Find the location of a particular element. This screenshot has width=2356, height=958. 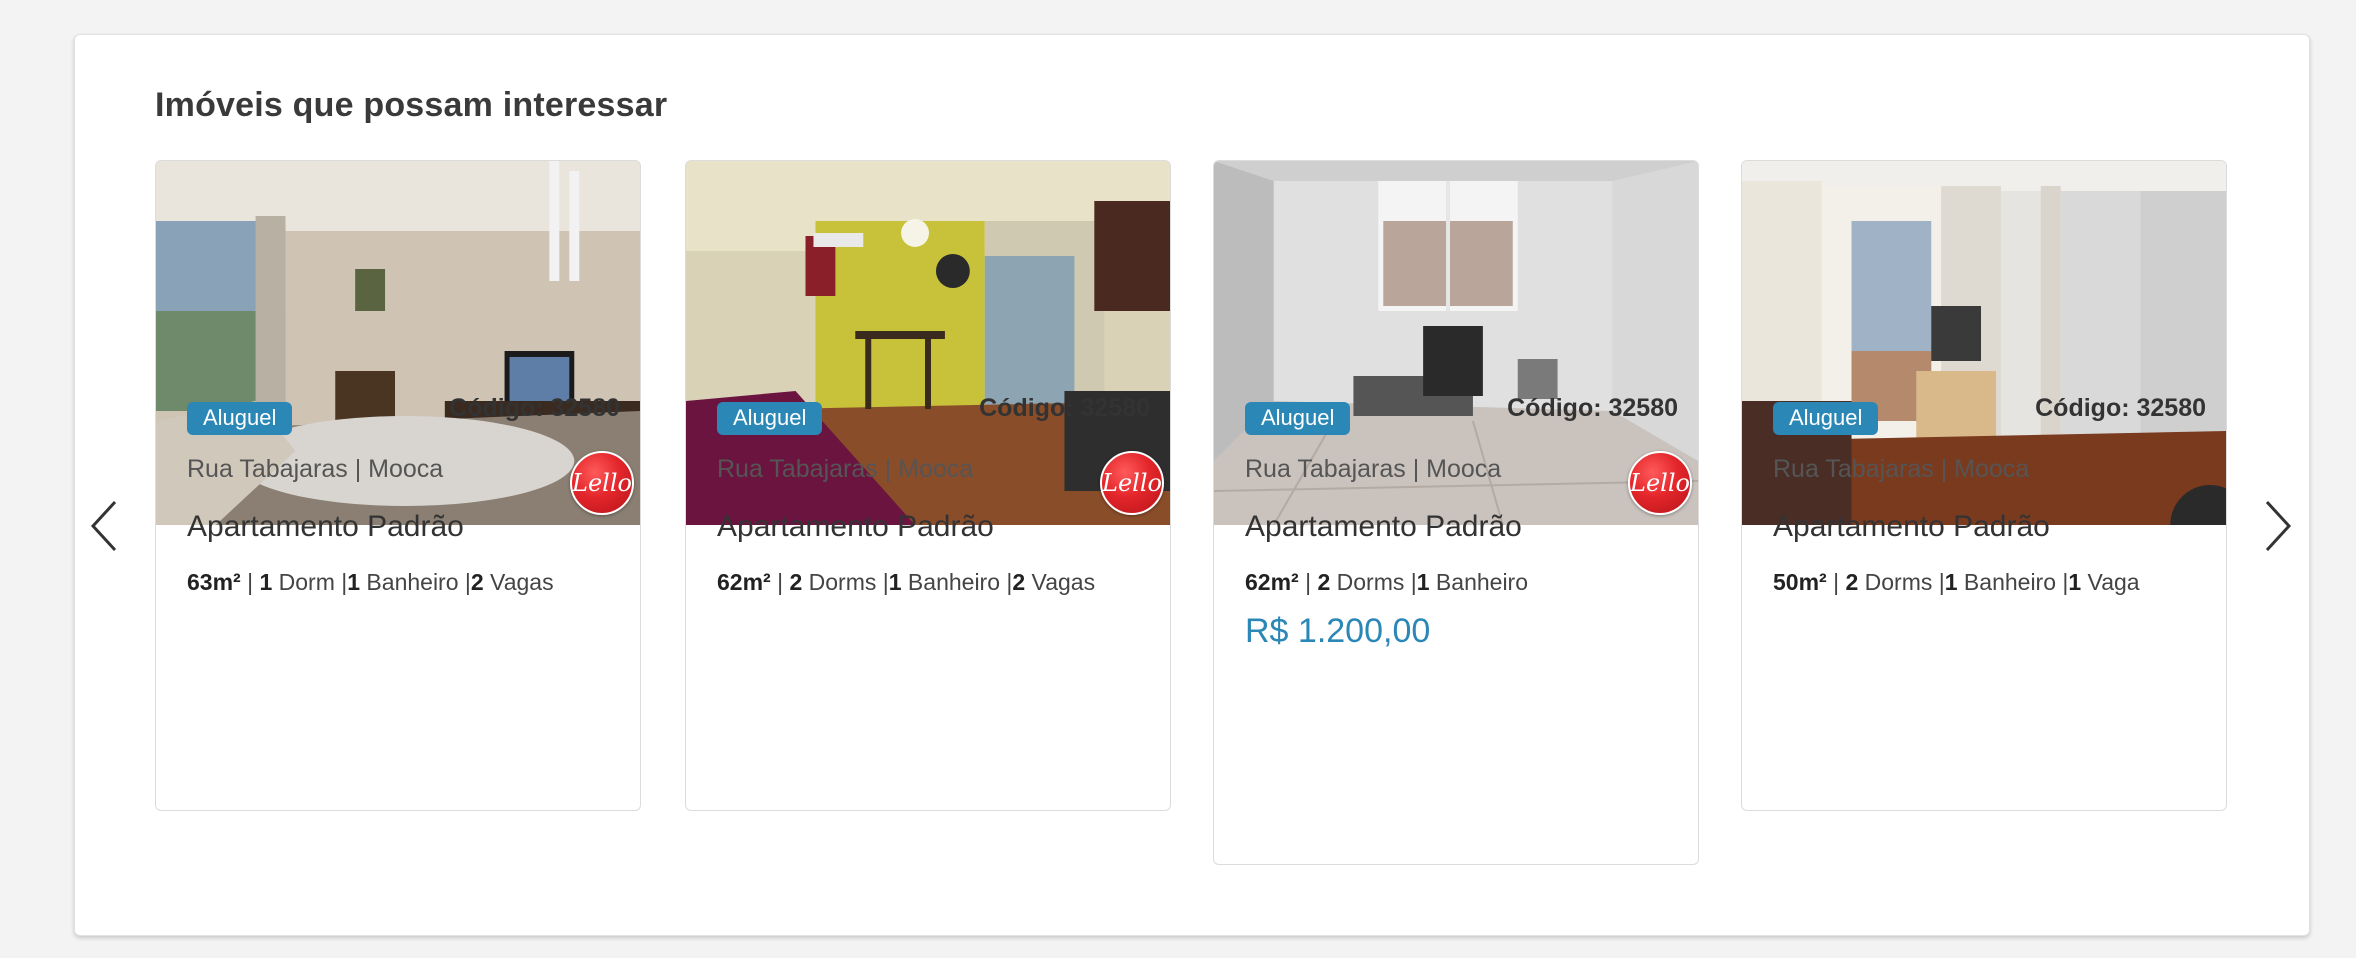

section-title: Imóveis que possam interessar is located at coordinates (411, 105).